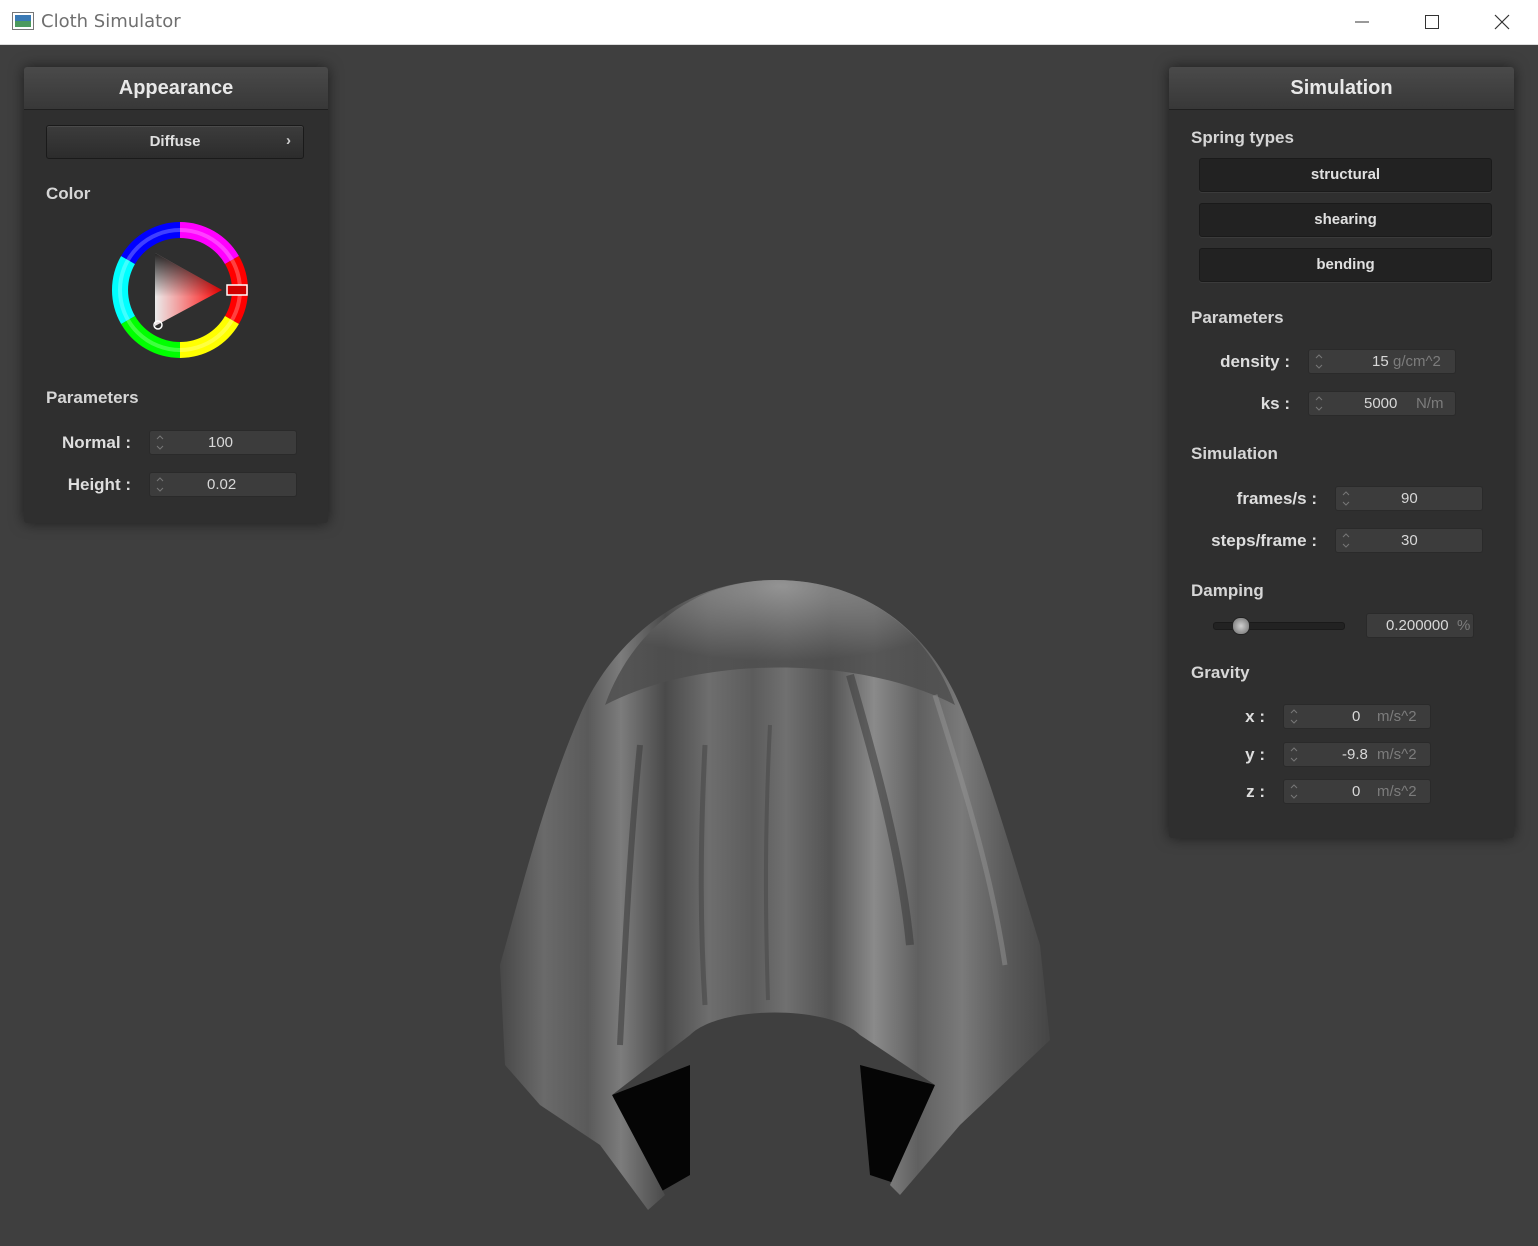 The height and width of the screenshot is (1246, 1538). I want to click on gravity-y-label: y :, so click(1255, 754).